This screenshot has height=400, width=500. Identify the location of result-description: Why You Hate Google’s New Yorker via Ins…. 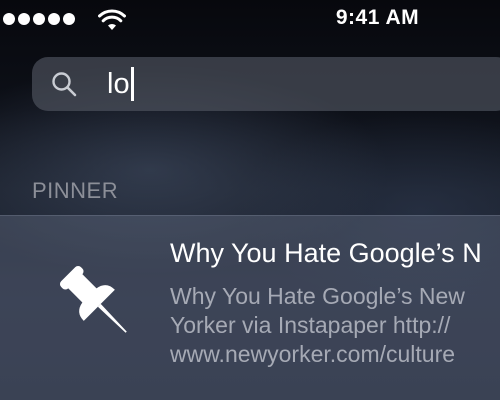
(335, 325).